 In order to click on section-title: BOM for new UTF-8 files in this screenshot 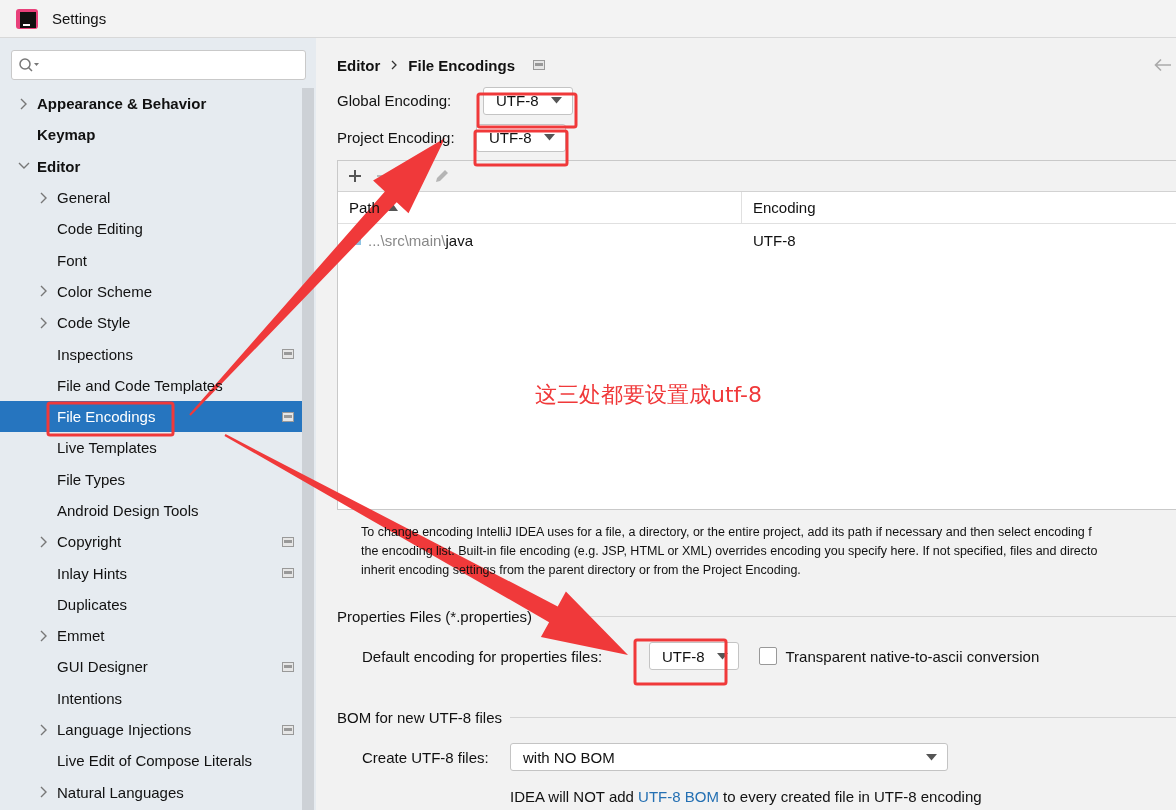, I will do `click(420, 717)`.